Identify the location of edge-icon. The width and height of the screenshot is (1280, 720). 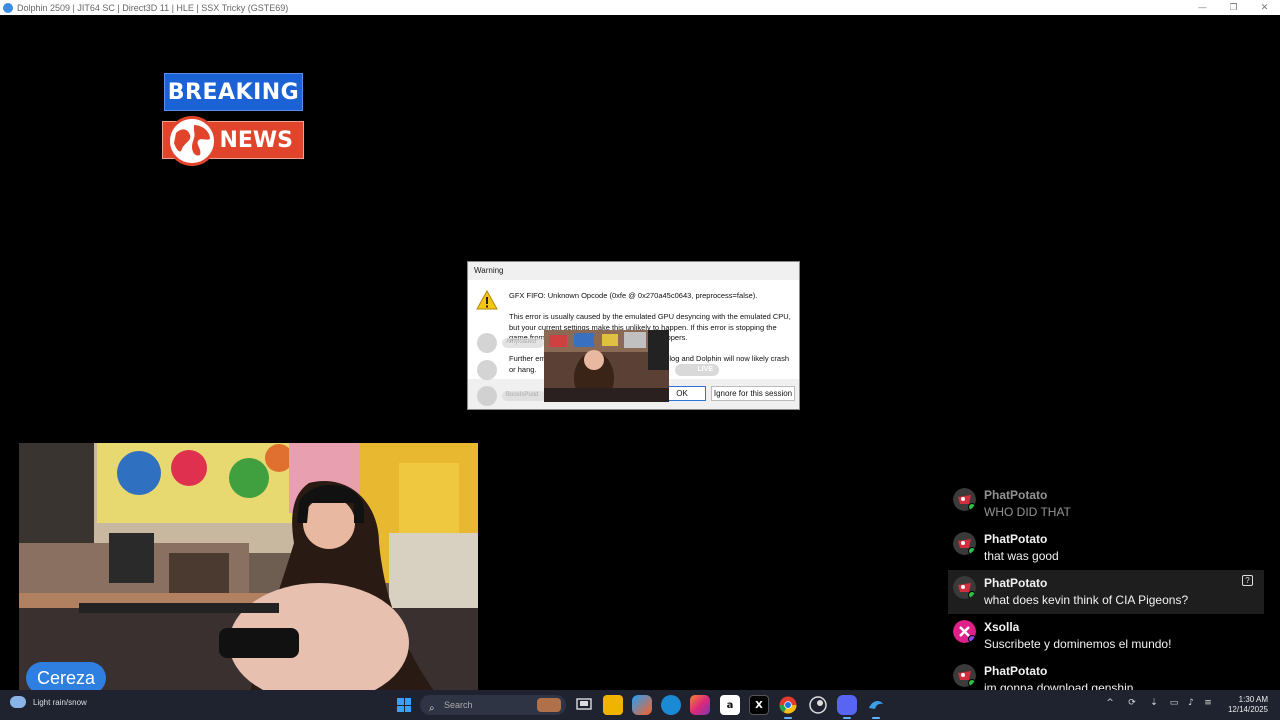
(671, 705).